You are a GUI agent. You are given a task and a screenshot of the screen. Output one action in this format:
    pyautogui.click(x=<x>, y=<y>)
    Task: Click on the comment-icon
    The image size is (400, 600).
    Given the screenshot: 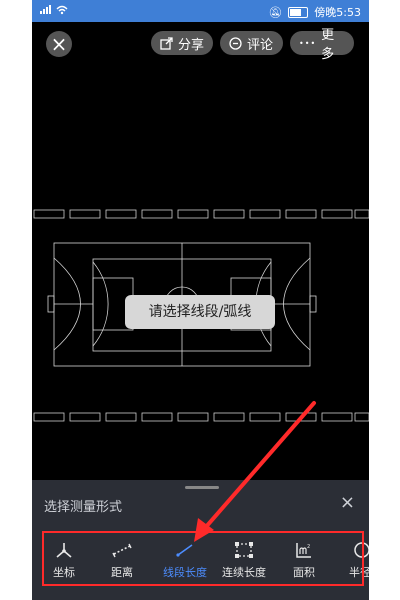 What is the action you would take?
    pyautogui.click(x=235, y=43)
    